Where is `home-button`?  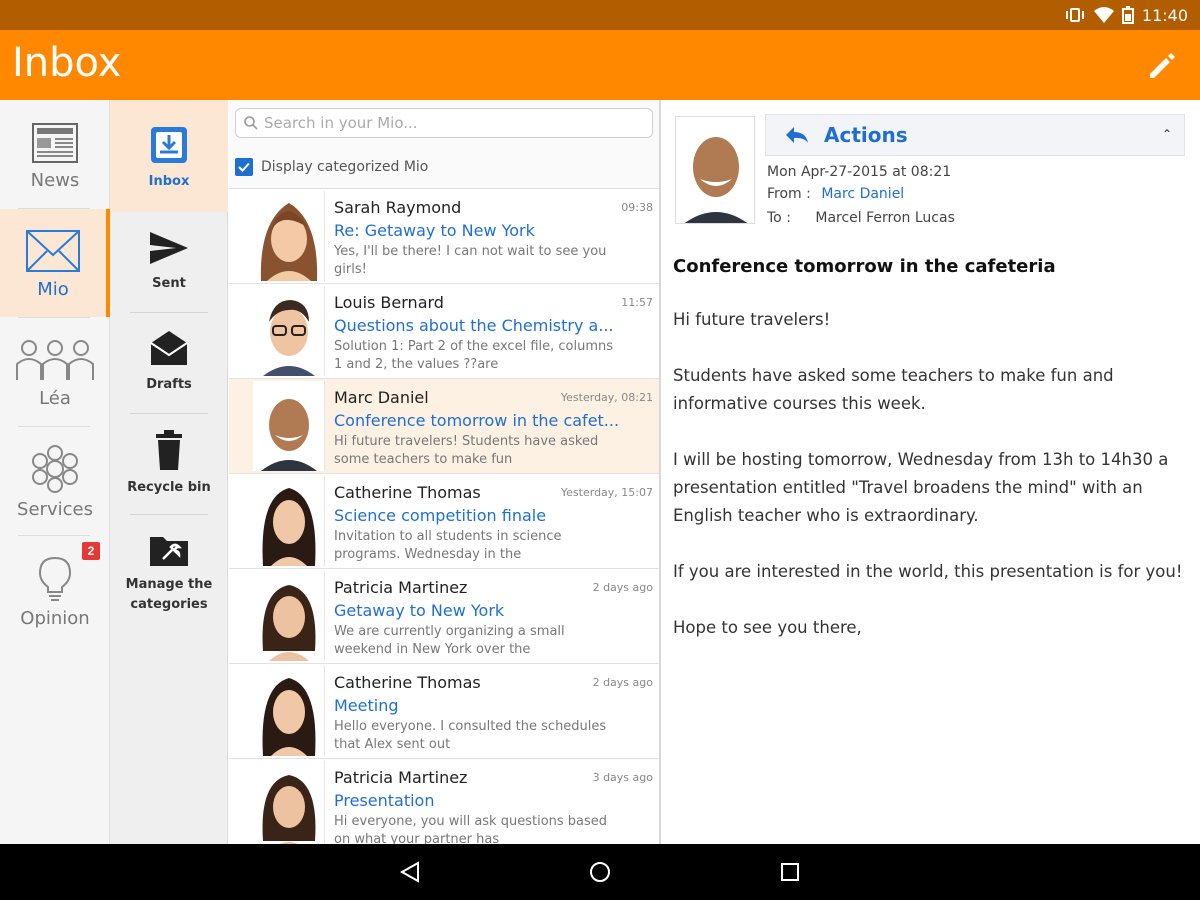
home-button is located at coordinates (600, 872).